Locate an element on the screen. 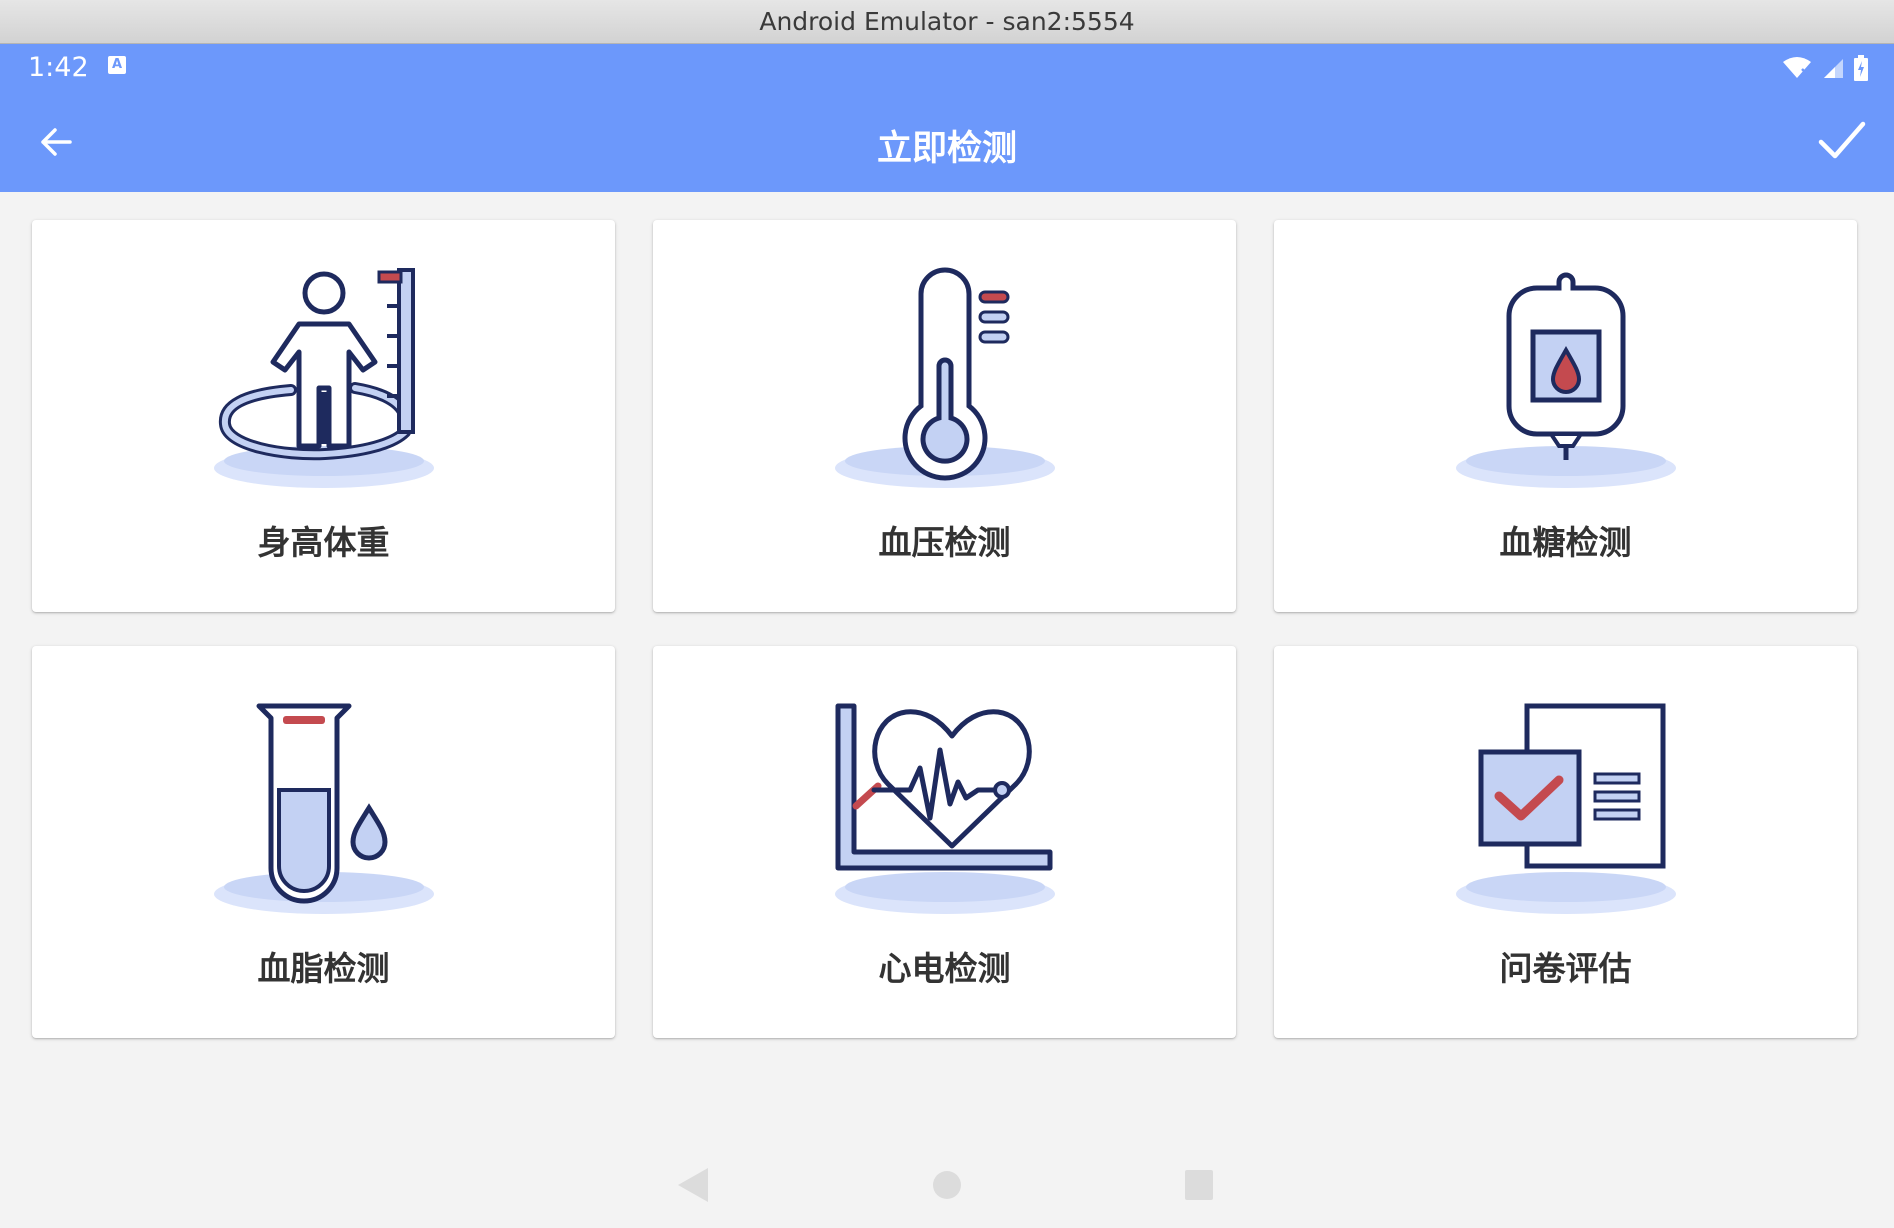  tile-label: 血压检测 is located at coordinates (944, 542).